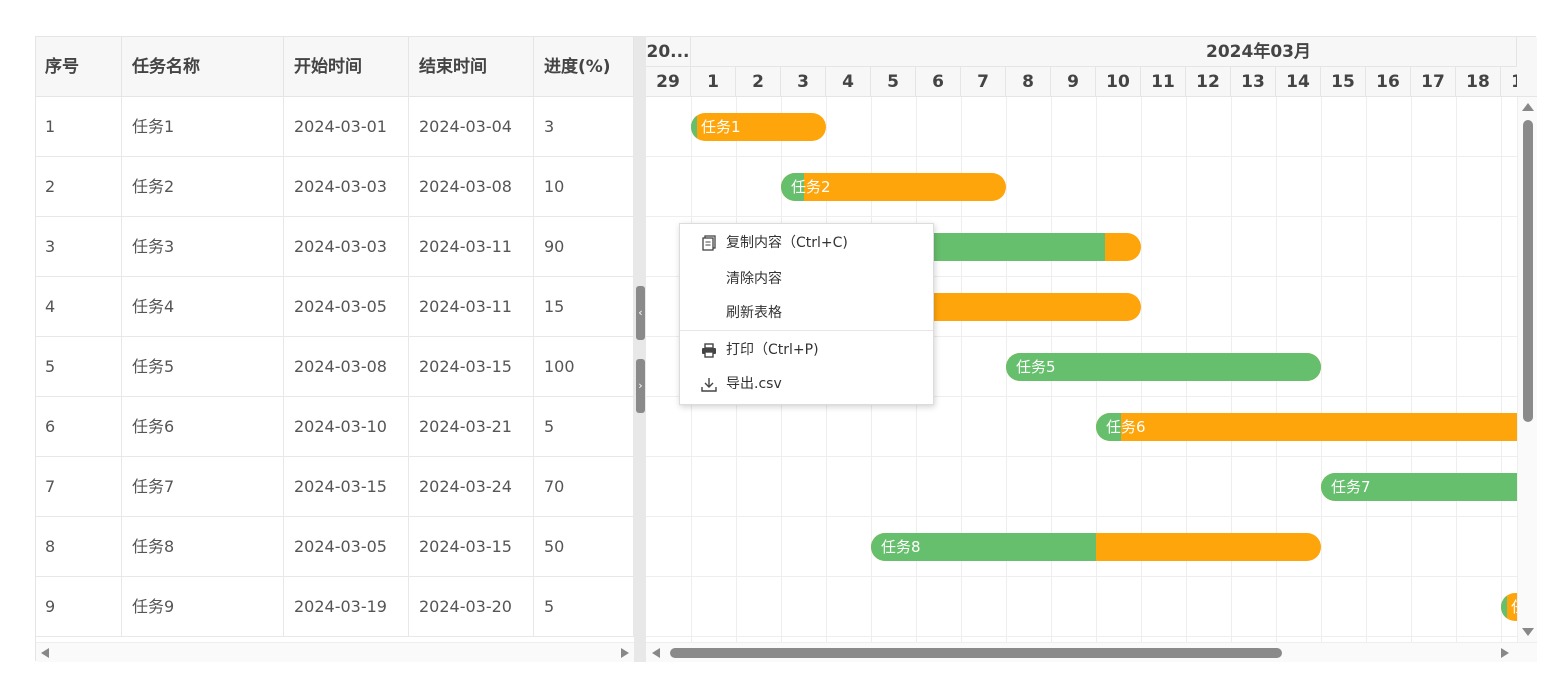 The image size is (1561, 695). I want to click on horizontal-scroll-thumb, so click(976, 653).